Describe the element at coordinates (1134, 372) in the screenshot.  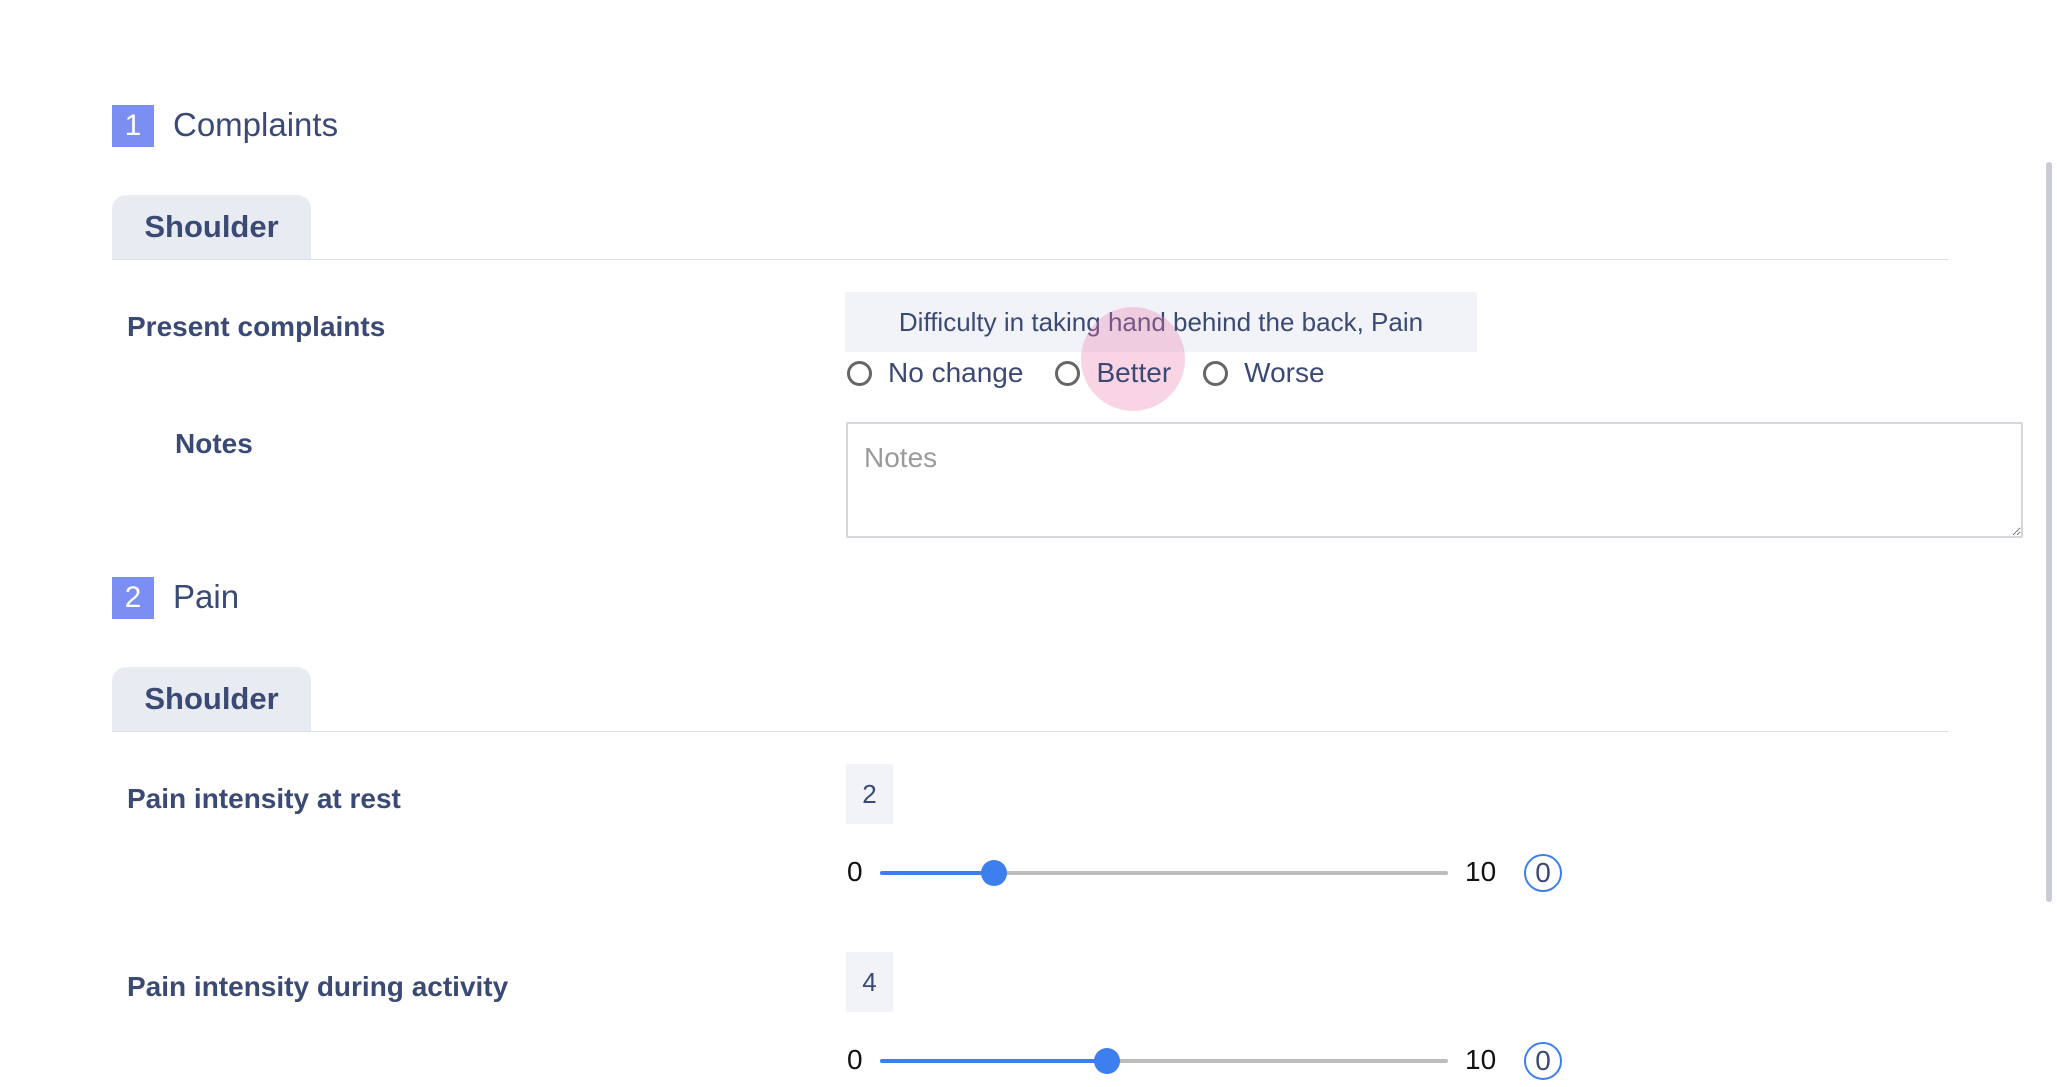
I see `radio-label-better: Better` at that location.